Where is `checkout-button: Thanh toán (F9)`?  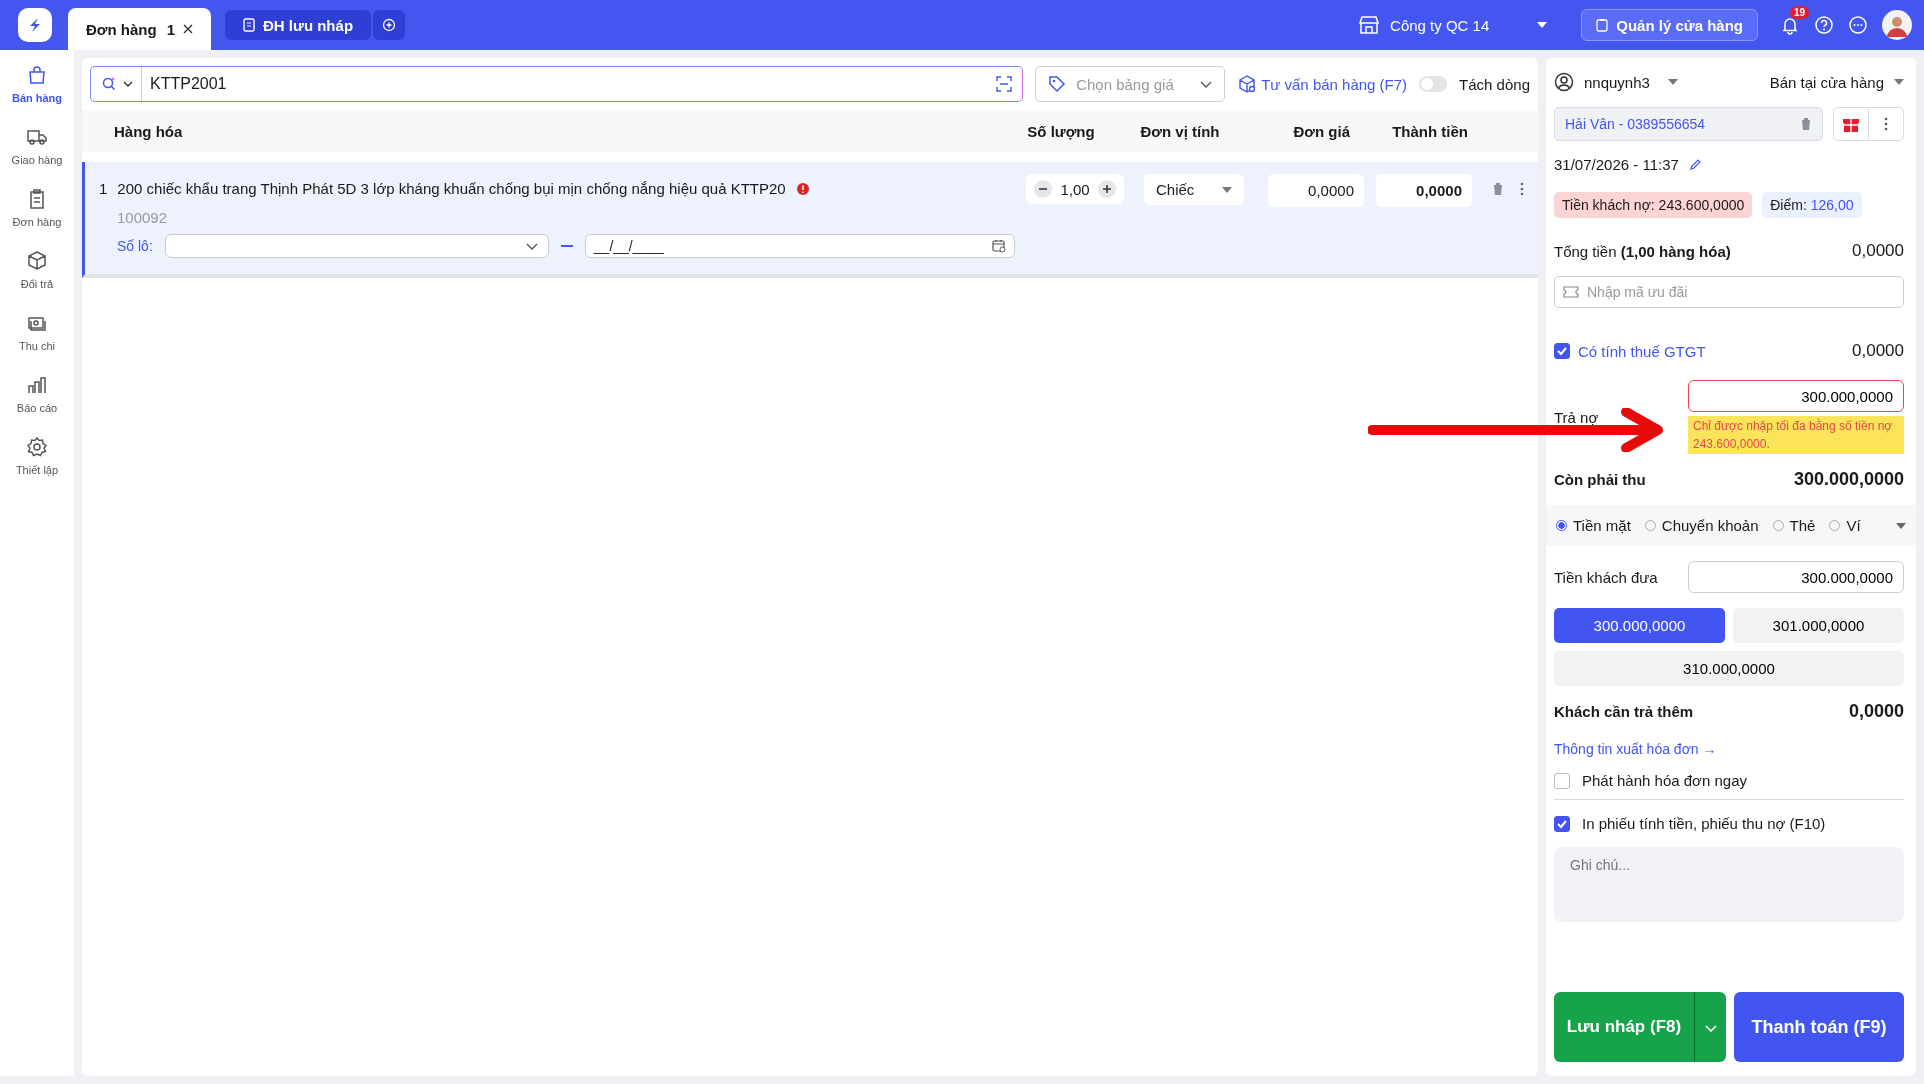
checkout-button: Thanh toán (F9) is located at coordinates (1819, 1027).